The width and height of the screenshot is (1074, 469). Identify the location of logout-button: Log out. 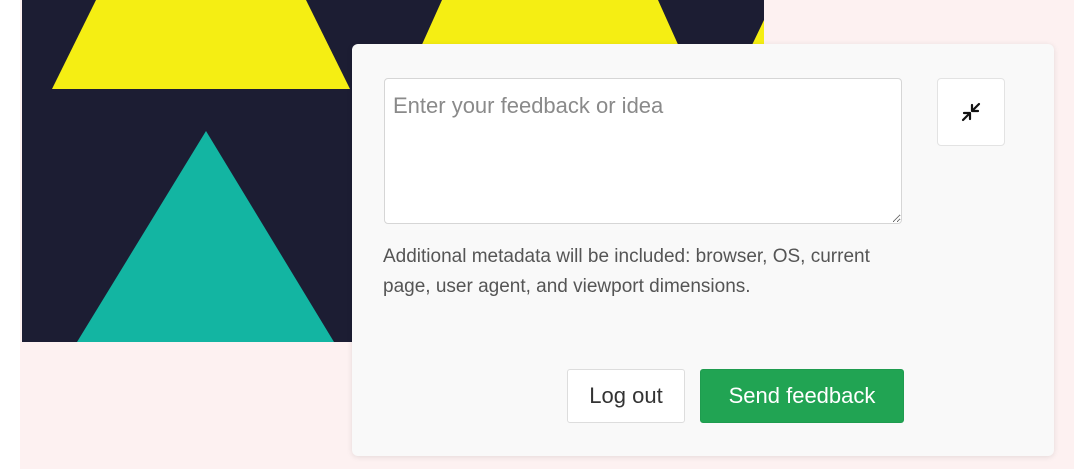
(626, 396).